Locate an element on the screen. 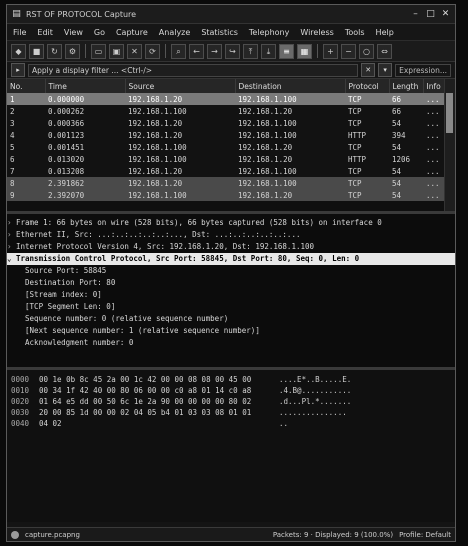 Image resolution: width=468 pixels, height=546 pixels. hex-offset: 0000 is located at coordinates (20, 379).